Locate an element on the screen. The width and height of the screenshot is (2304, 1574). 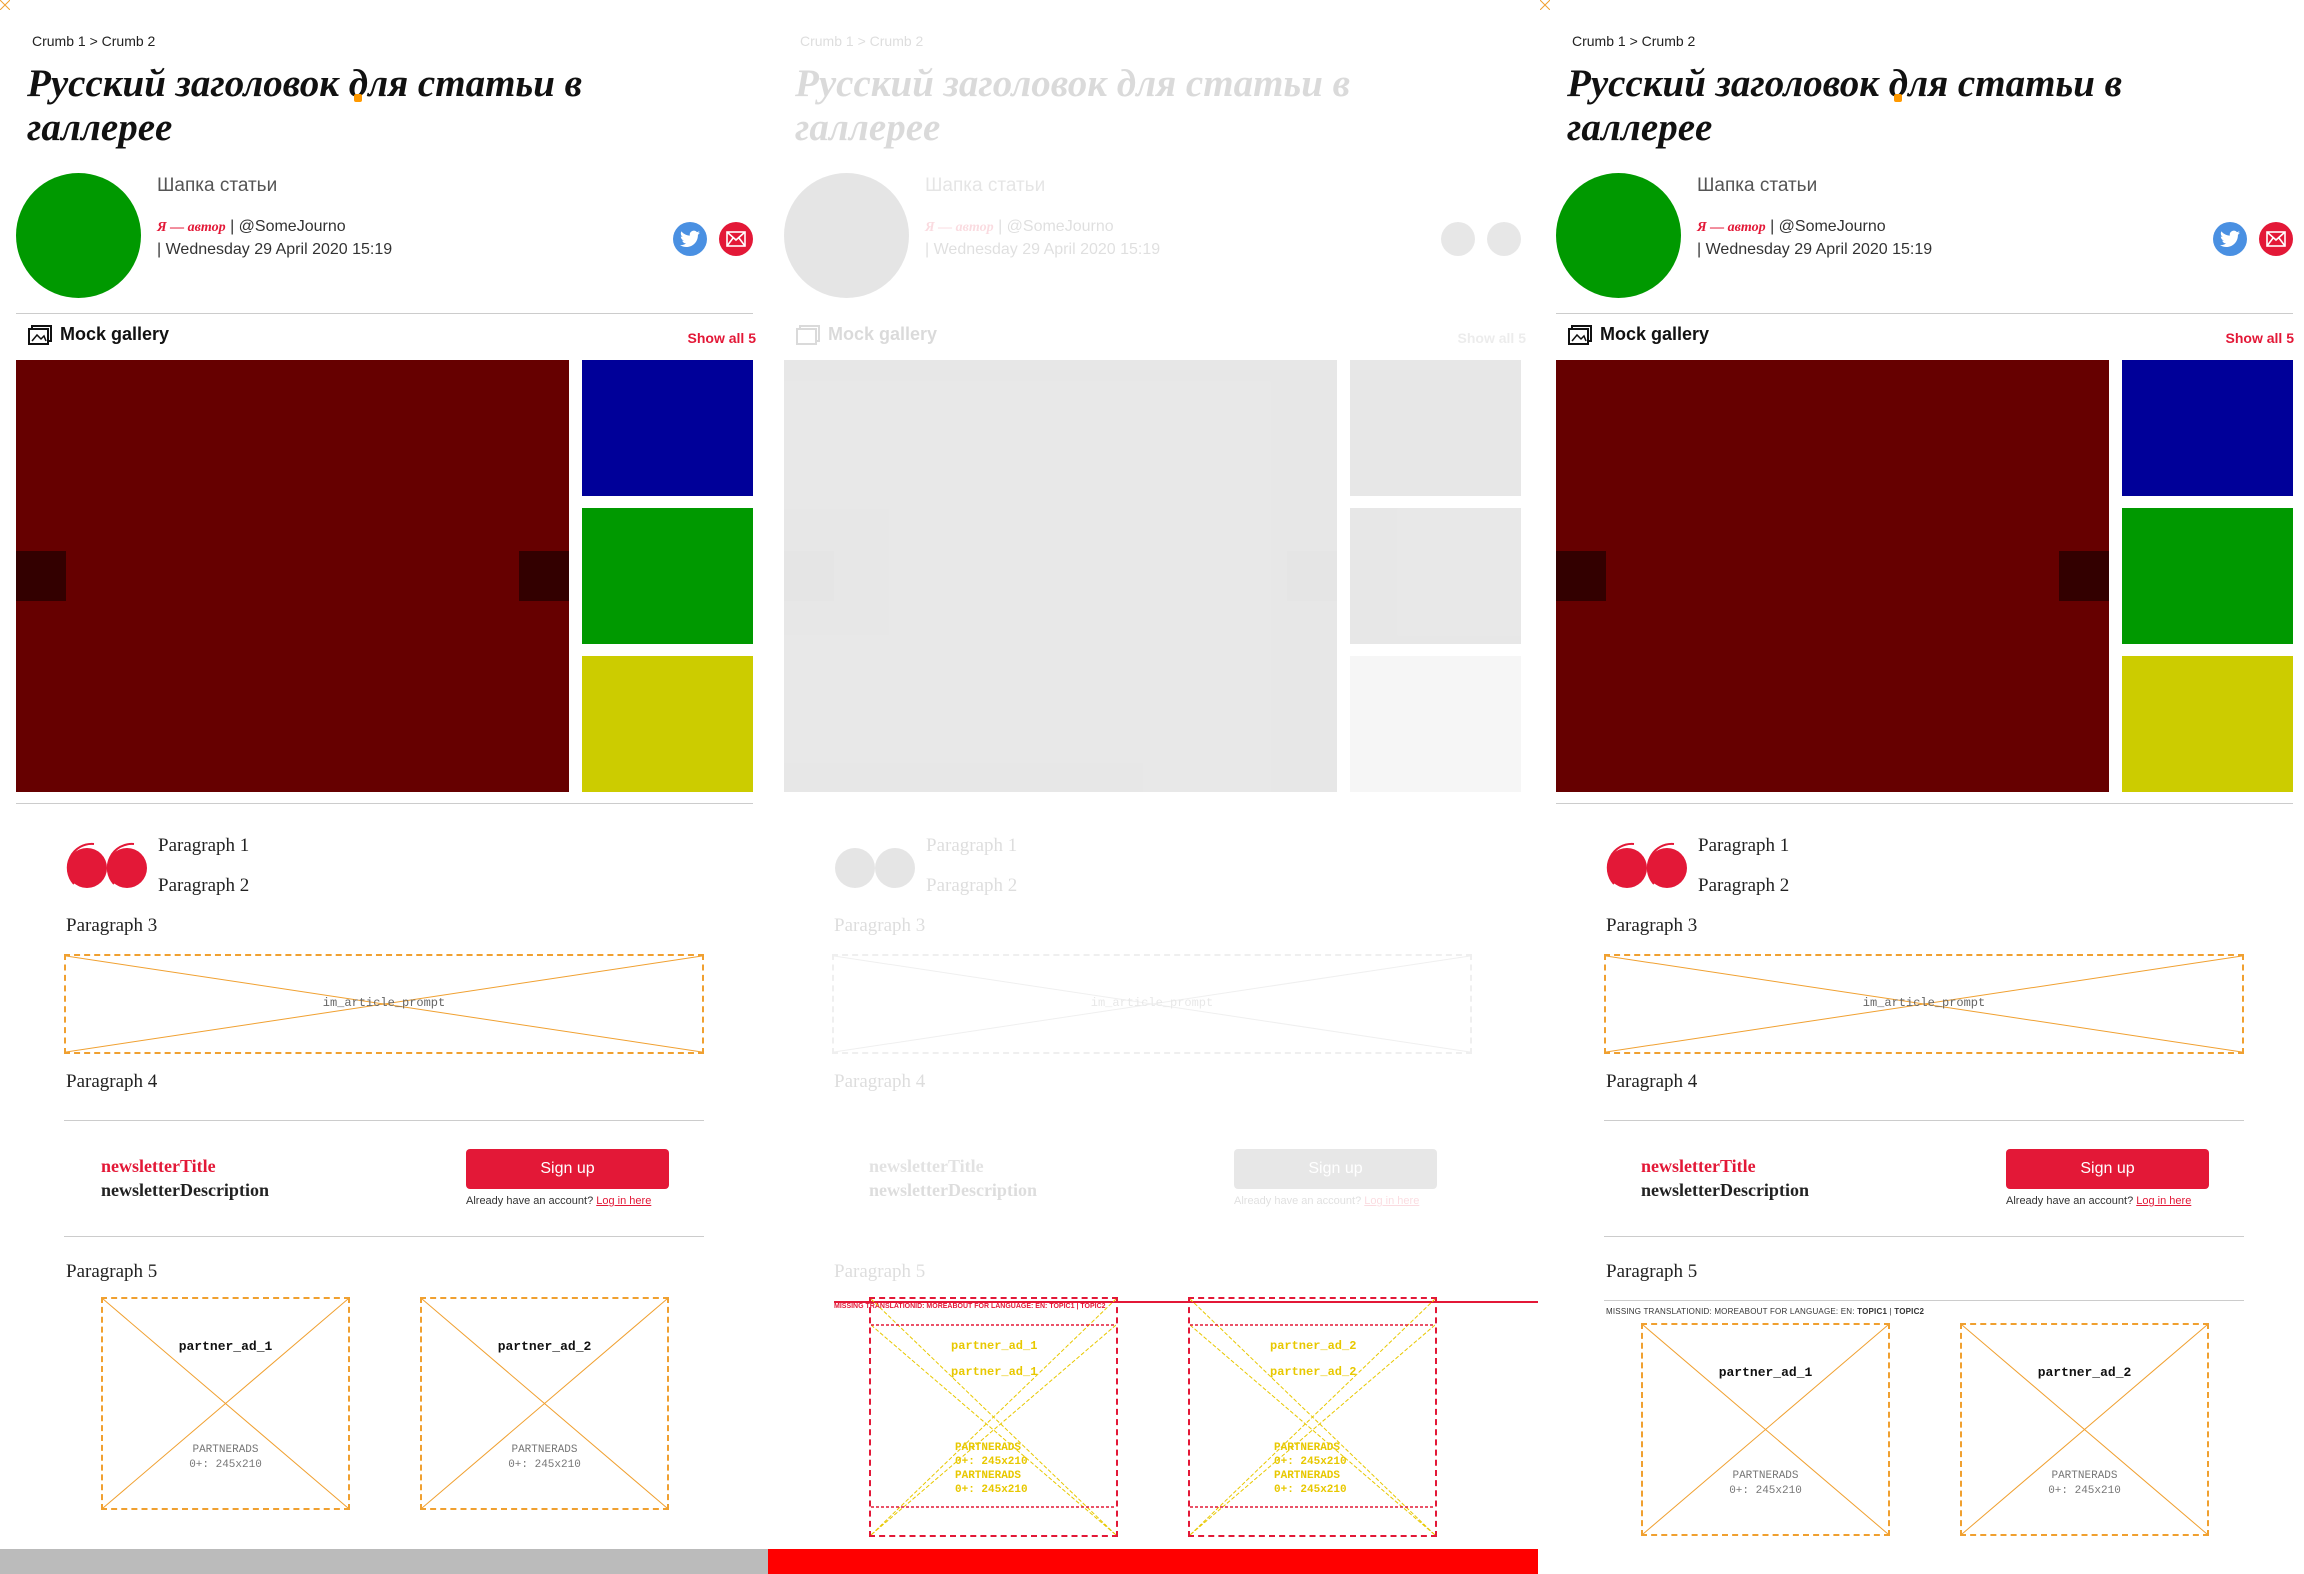
login-prompt: Already have an account? Log in here is located at coordinates (2098, 1201).